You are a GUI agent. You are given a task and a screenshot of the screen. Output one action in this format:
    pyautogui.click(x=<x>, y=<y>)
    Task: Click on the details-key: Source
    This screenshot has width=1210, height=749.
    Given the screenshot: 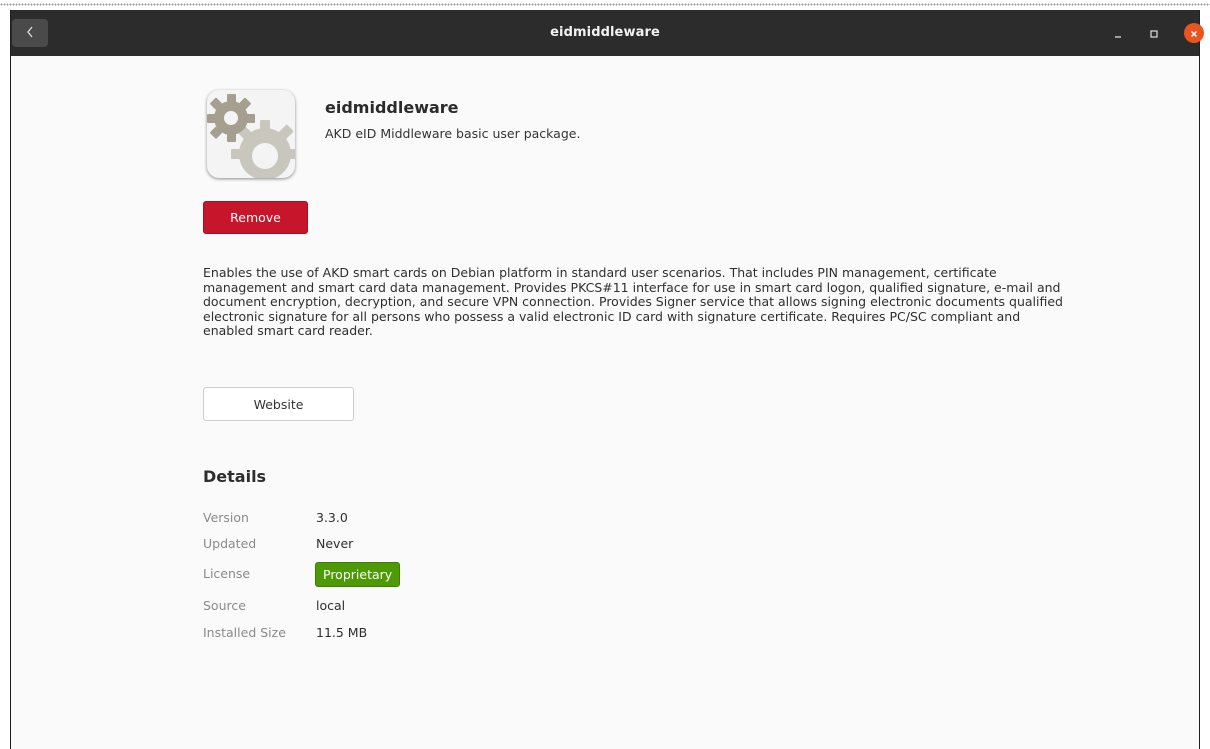 What is the action you would take?
    pyautogui.click(x=224, y=605)
    